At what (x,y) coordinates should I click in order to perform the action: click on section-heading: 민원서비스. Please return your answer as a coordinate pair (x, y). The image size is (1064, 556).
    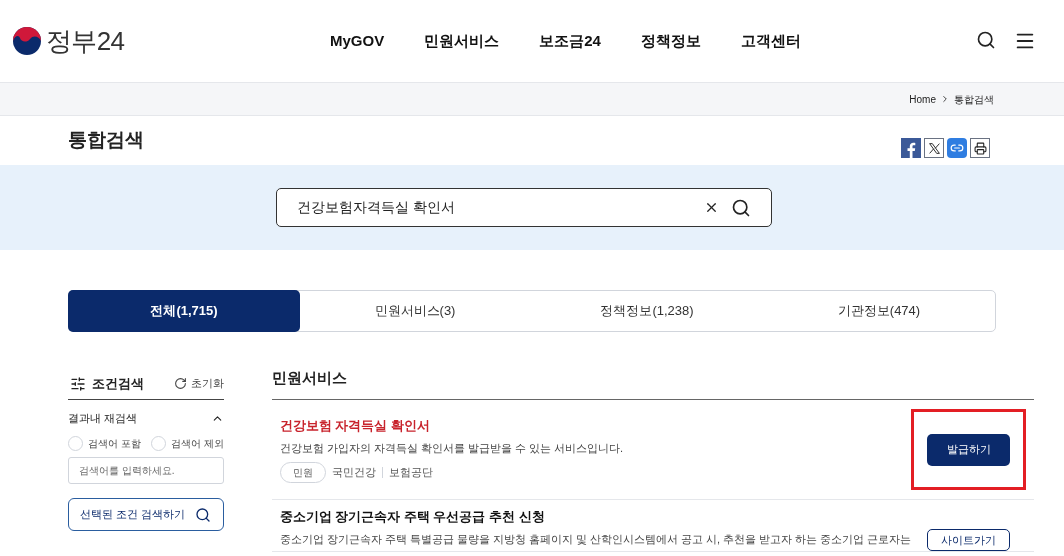
    Looking at the image, I should click on (653, 384).